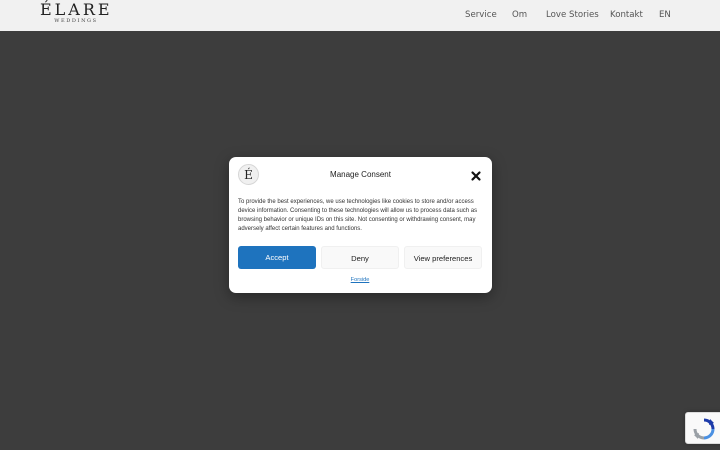  Describe the element at coordinates (360, 257) in the screenshot. I see `deny-button: Deny` at that location.